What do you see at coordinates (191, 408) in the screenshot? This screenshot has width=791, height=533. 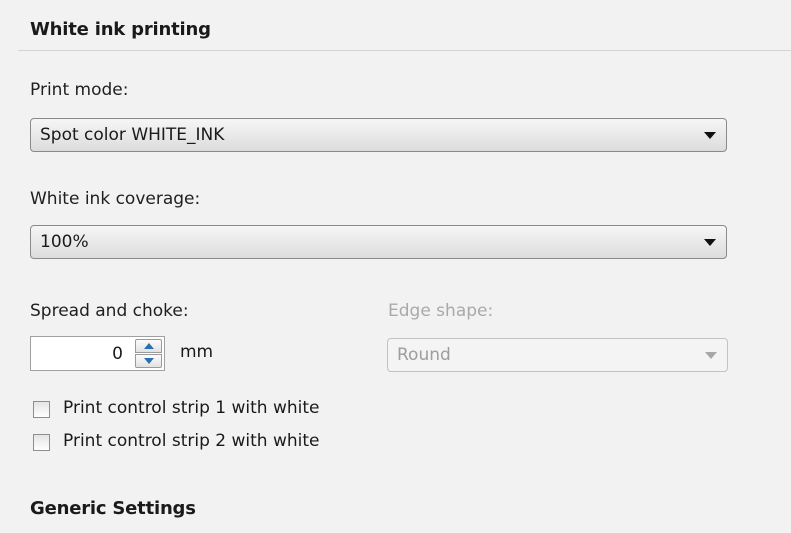 I see `control-strip-1-label: Print control strip 1 with white` at bounding box center [191, 408].